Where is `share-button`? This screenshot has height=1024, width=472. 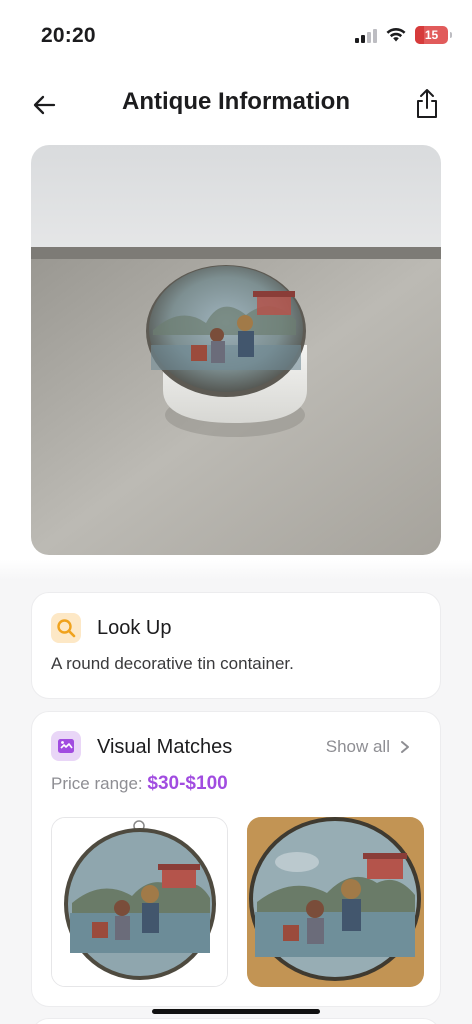 share-button is located at coordinates (427, 104).